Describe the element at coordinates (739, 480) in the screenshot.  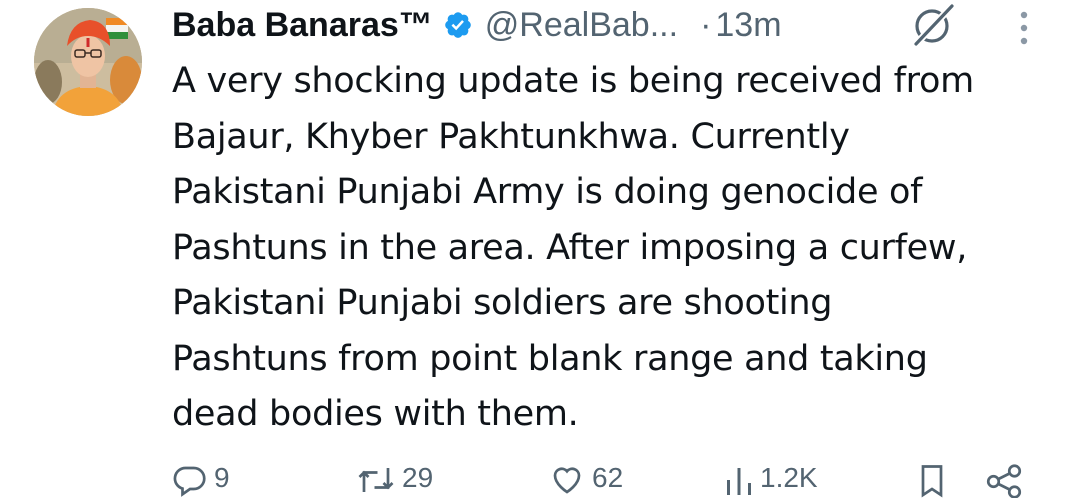
I see `views-icon` at that location.